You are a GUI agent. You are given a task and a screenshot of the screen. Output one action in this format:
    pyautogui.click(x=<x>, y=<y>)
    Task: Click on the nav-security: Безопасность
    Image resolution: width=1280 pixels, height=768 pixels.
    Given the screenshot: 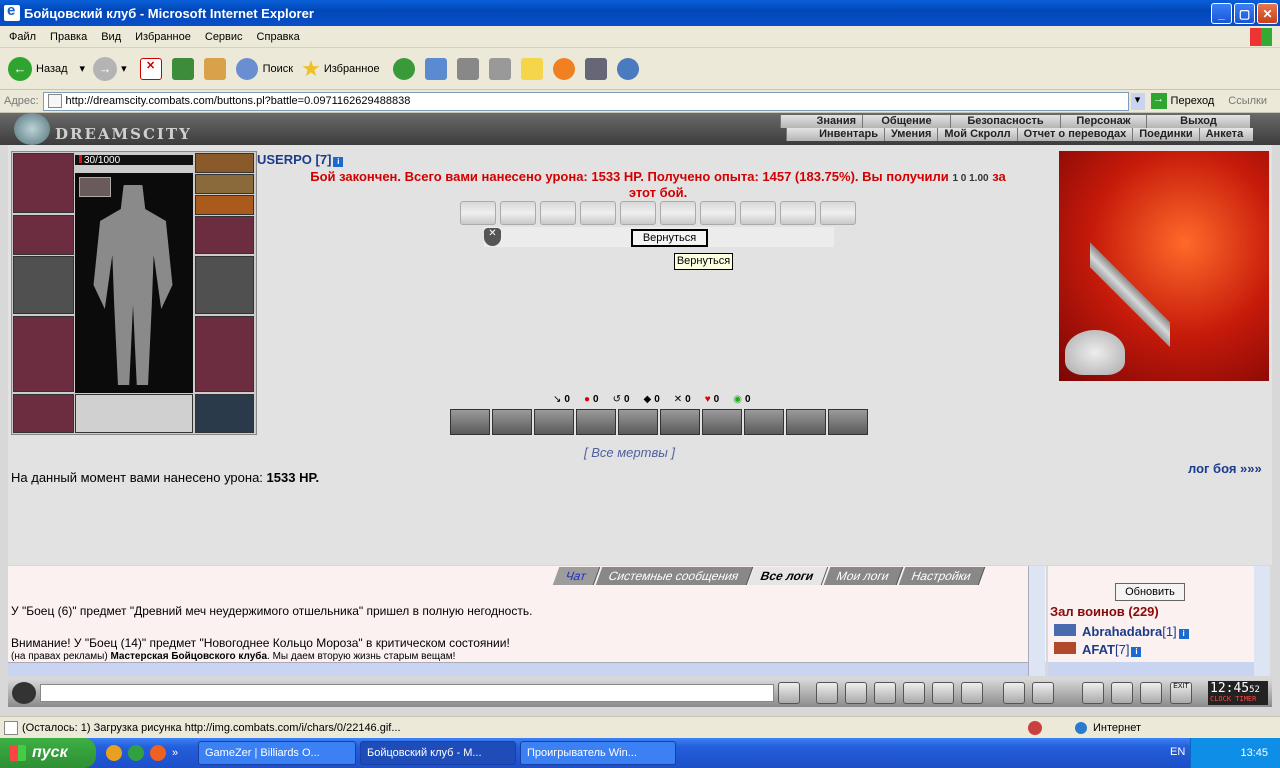 What is the action you would take?
    pyautogui.click(x=1005, y=121)
    